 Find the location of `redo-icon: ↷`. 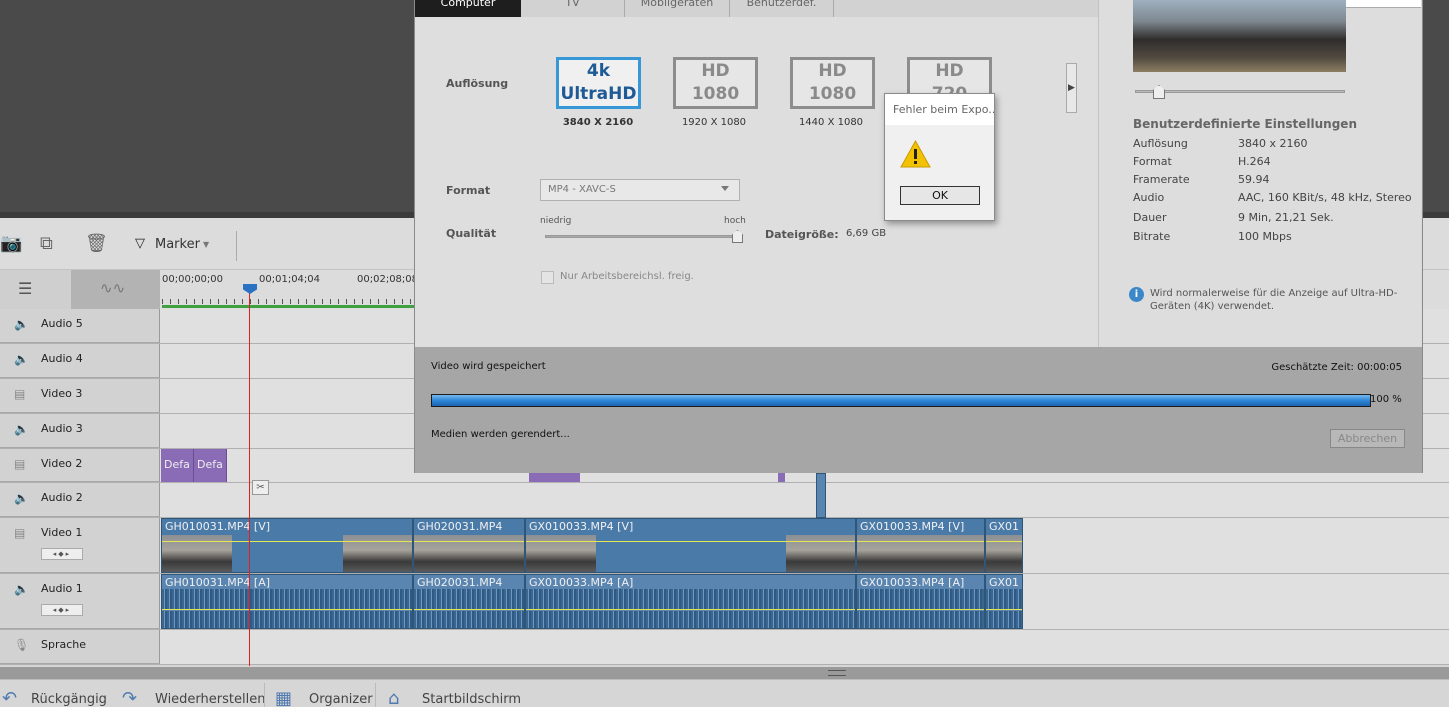

redo-icon: ↷ is located at coordinates (129, 697).